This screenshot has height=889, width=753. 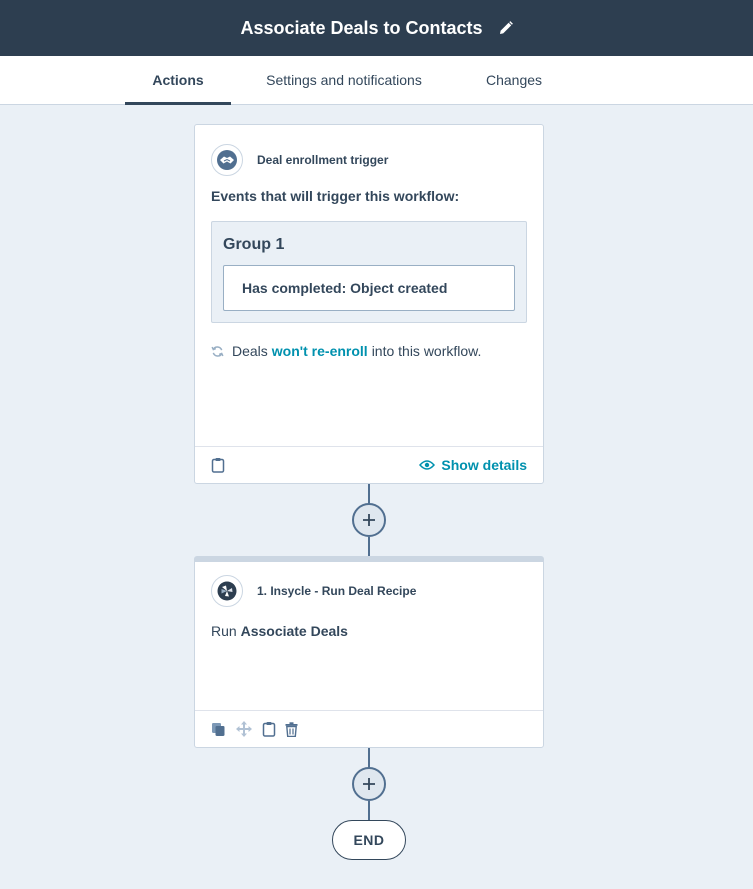 I want to click on end-node: END, so click(x=369, y=840).